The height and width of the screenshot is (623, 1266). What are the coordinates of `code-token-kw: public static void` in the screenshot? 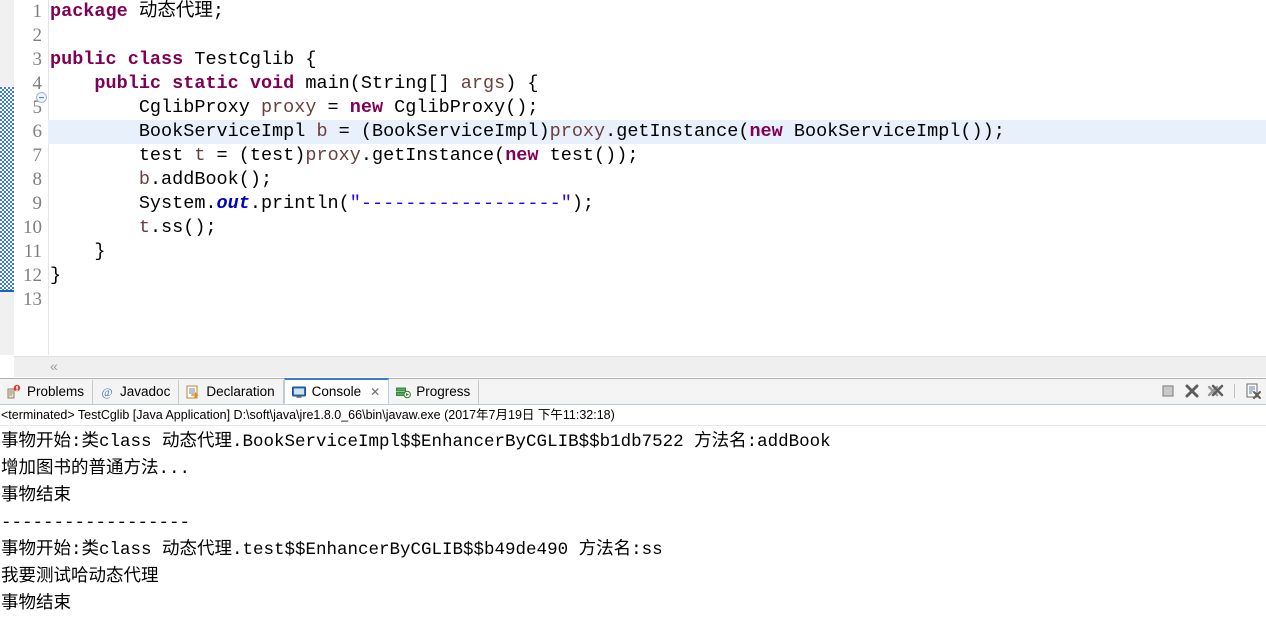 It's located at (194, 83).